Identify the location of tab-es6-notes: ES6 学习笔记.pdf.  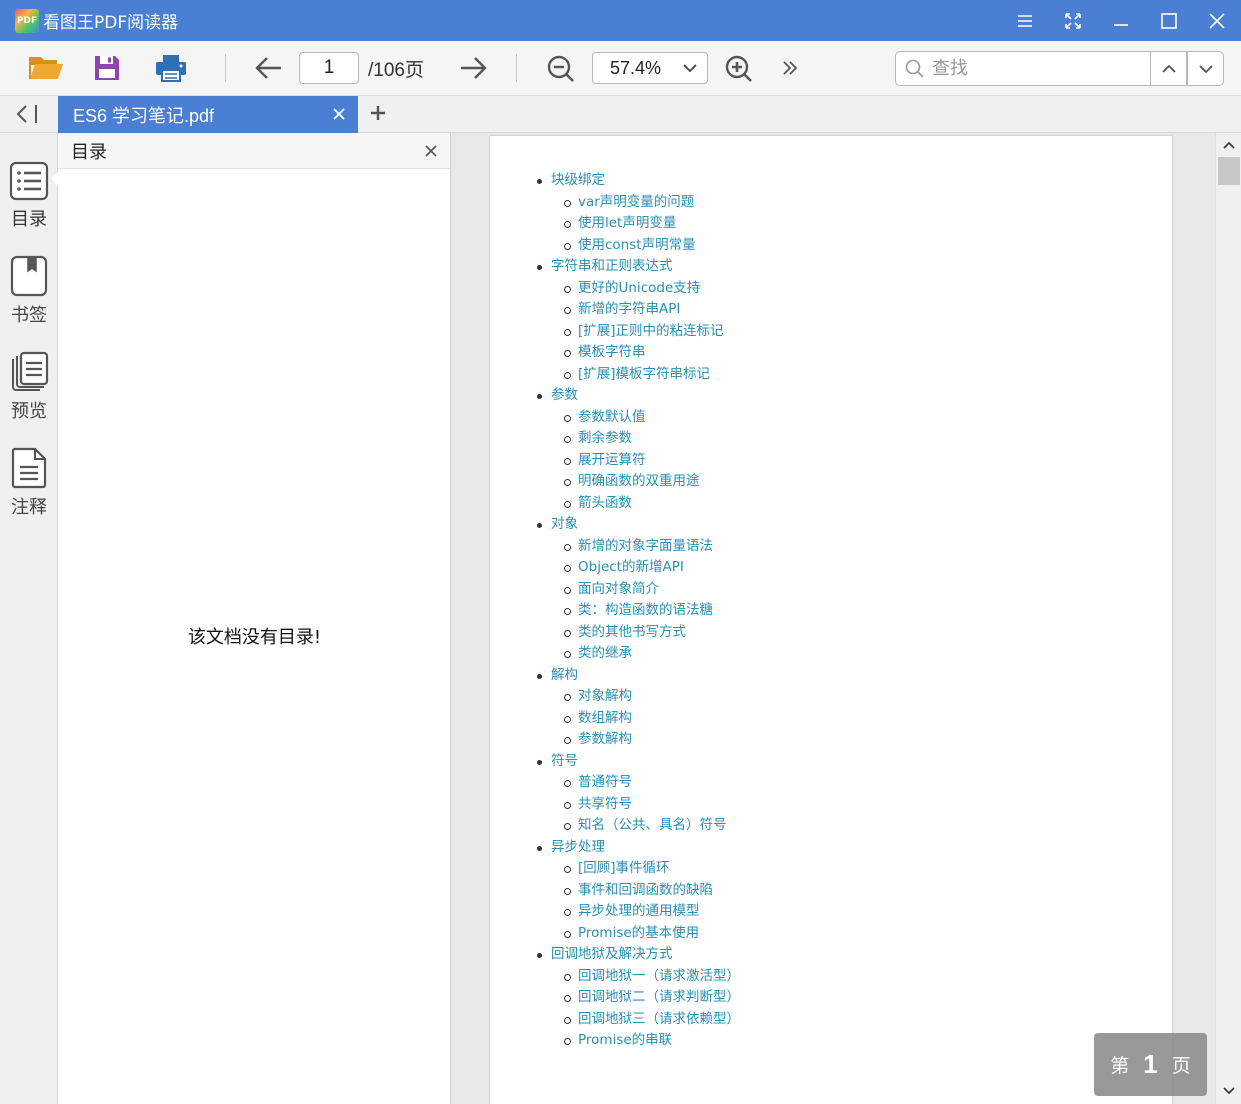
(208, 114).